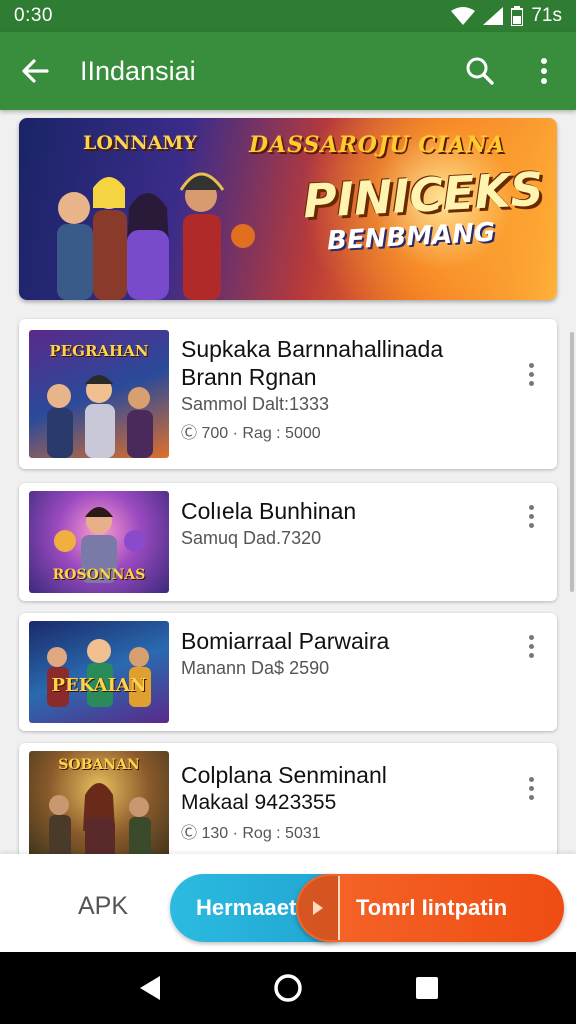  I want to click on search-icon, so click(480, 71).